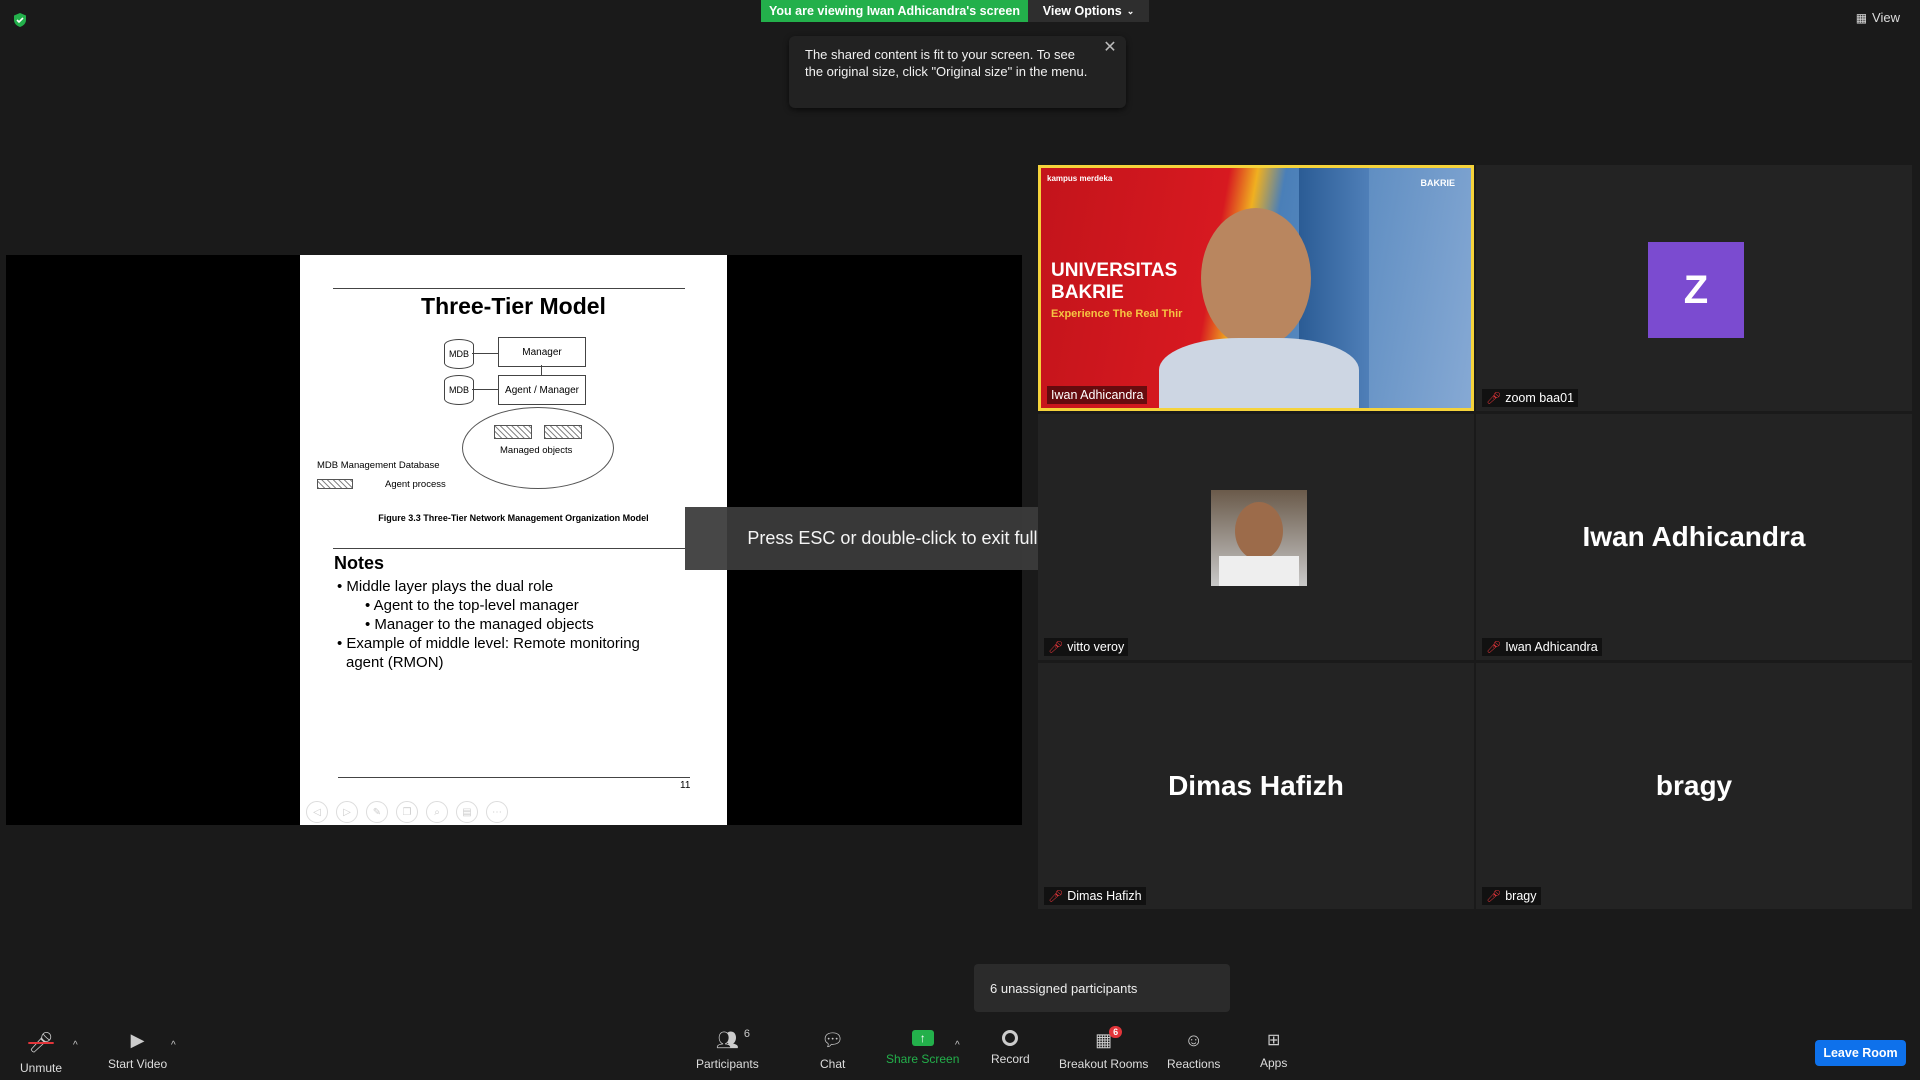 This screenshot has width=1920, height=1080. What do you see at coordinates (1087, 292) in the screenshot?
I see `university-line-2: BAKRIE` at bounding box center [1087, 292].